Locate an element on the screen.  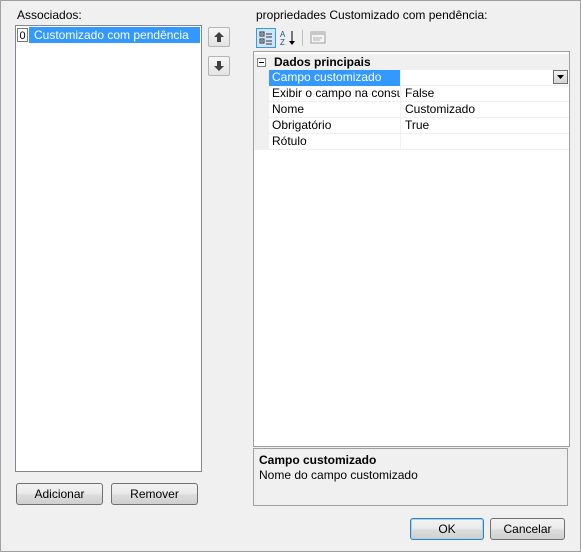
description-text: Nome do campo customizado is located at coordinates (338, 475).